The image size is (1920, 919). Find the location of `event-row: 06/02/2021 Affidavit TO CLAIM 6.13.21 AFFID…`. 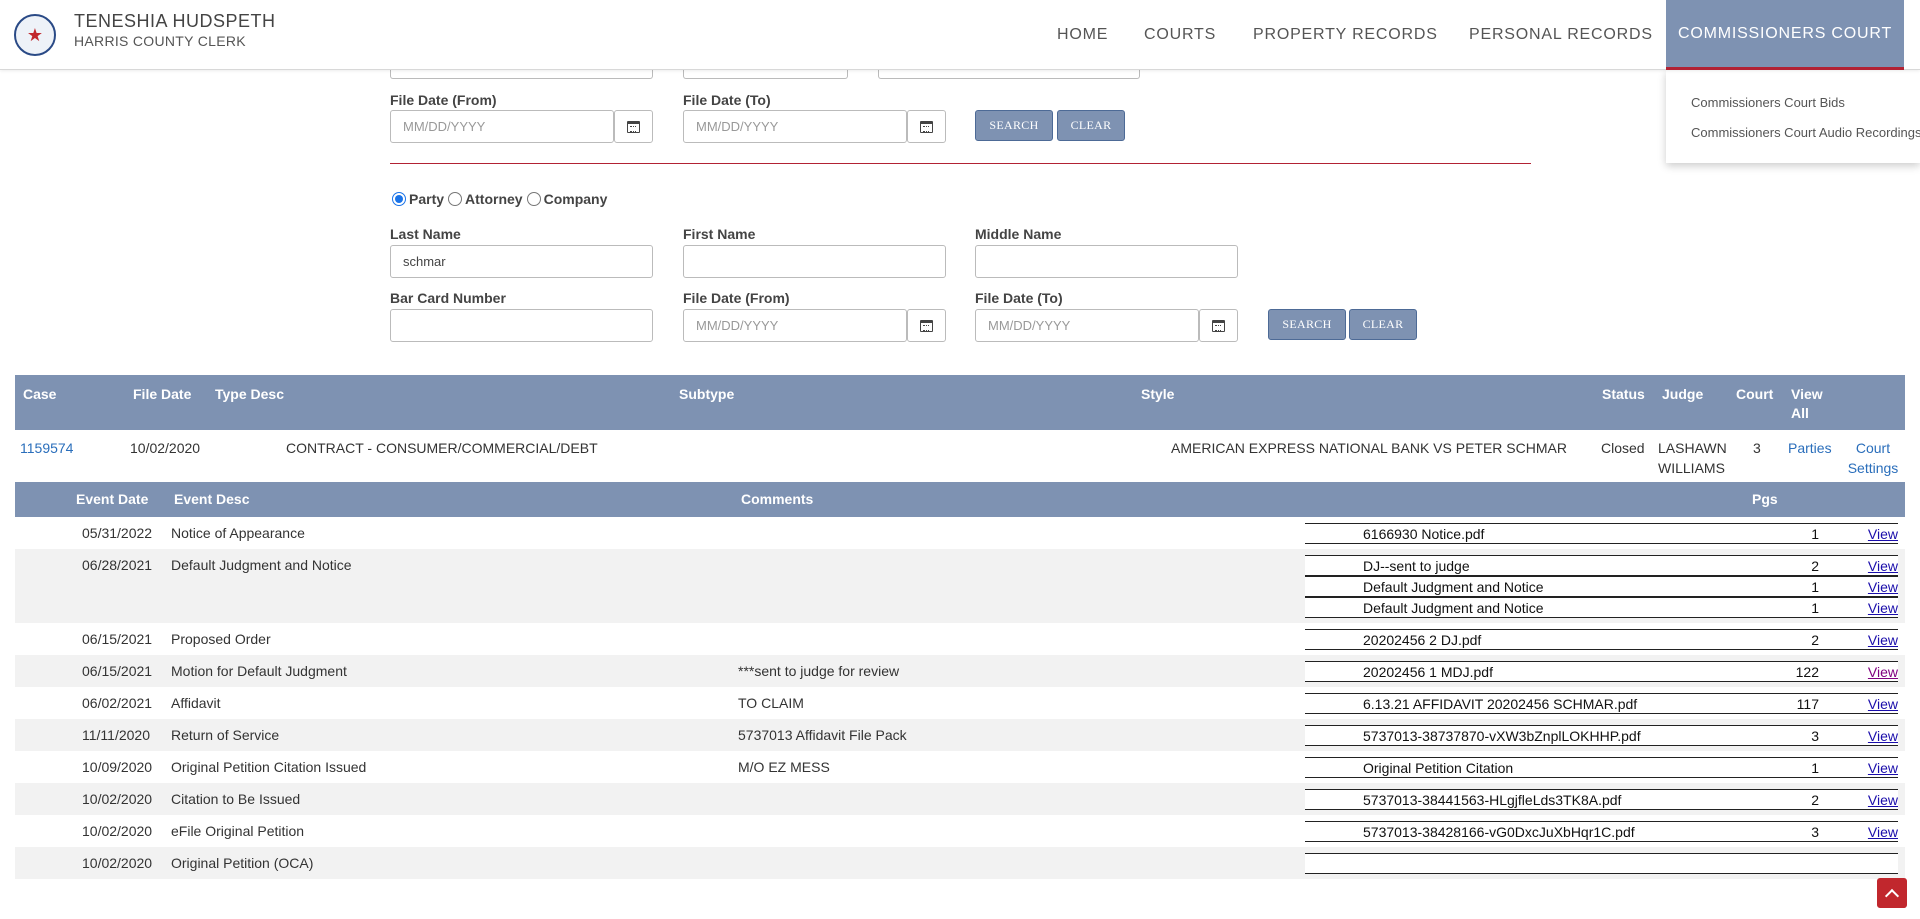

event-row: 06/02/2021 Affidavit TO CLAIM 6.13.21 AFFID… is located at coordinates (960, 703).